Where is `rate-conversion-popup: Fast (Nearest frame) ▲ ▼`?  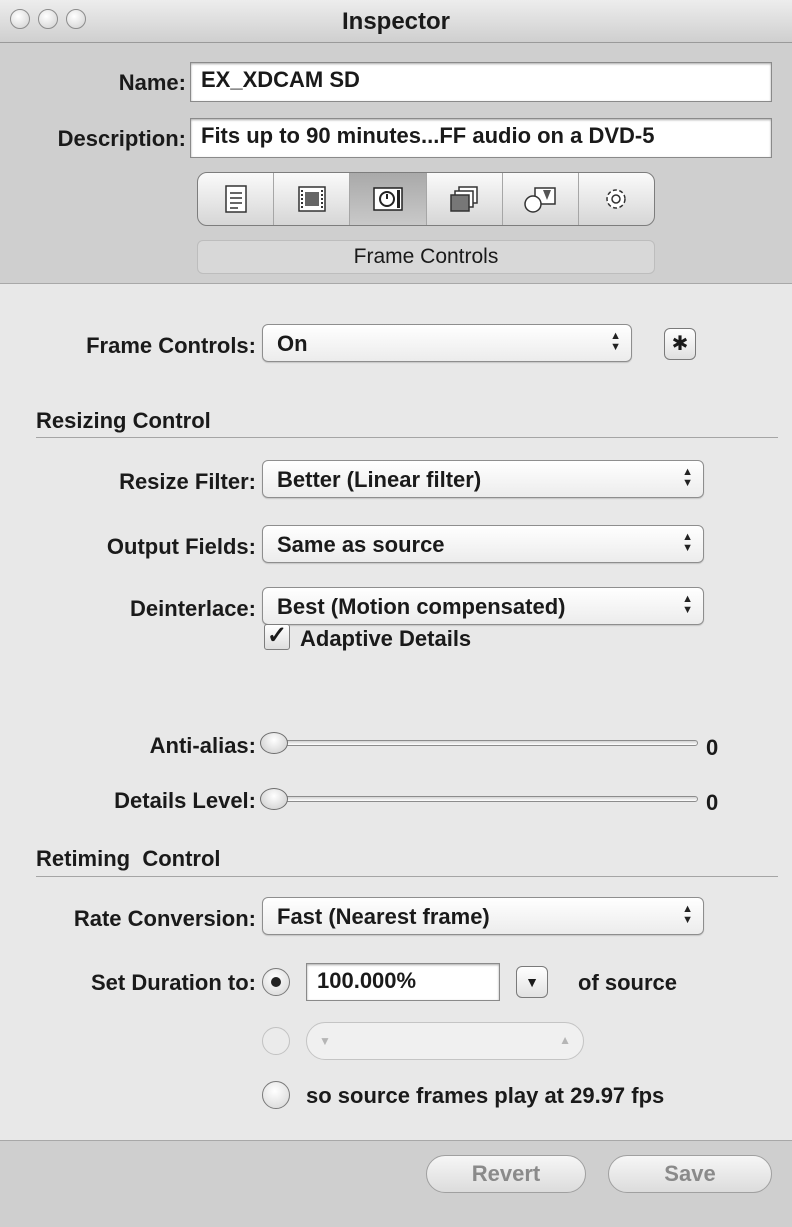
rate-conversion-popup: Fast (Nearest frame) ▲ ▼ is located at coordinates (483, 916).